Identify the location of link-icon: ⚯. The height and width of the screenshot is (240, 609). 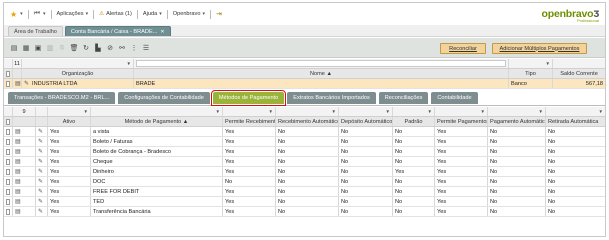
(122, 48).